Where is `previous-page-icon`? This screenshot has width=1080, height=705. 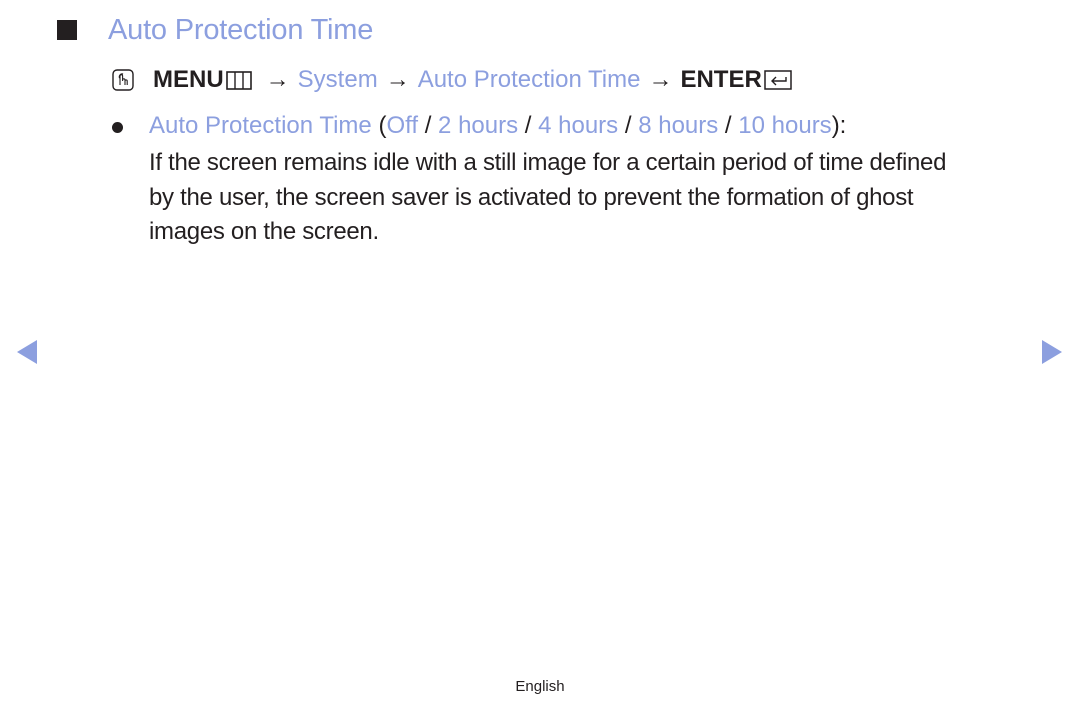 previous-page-icon is located at coordinates (27, 352).